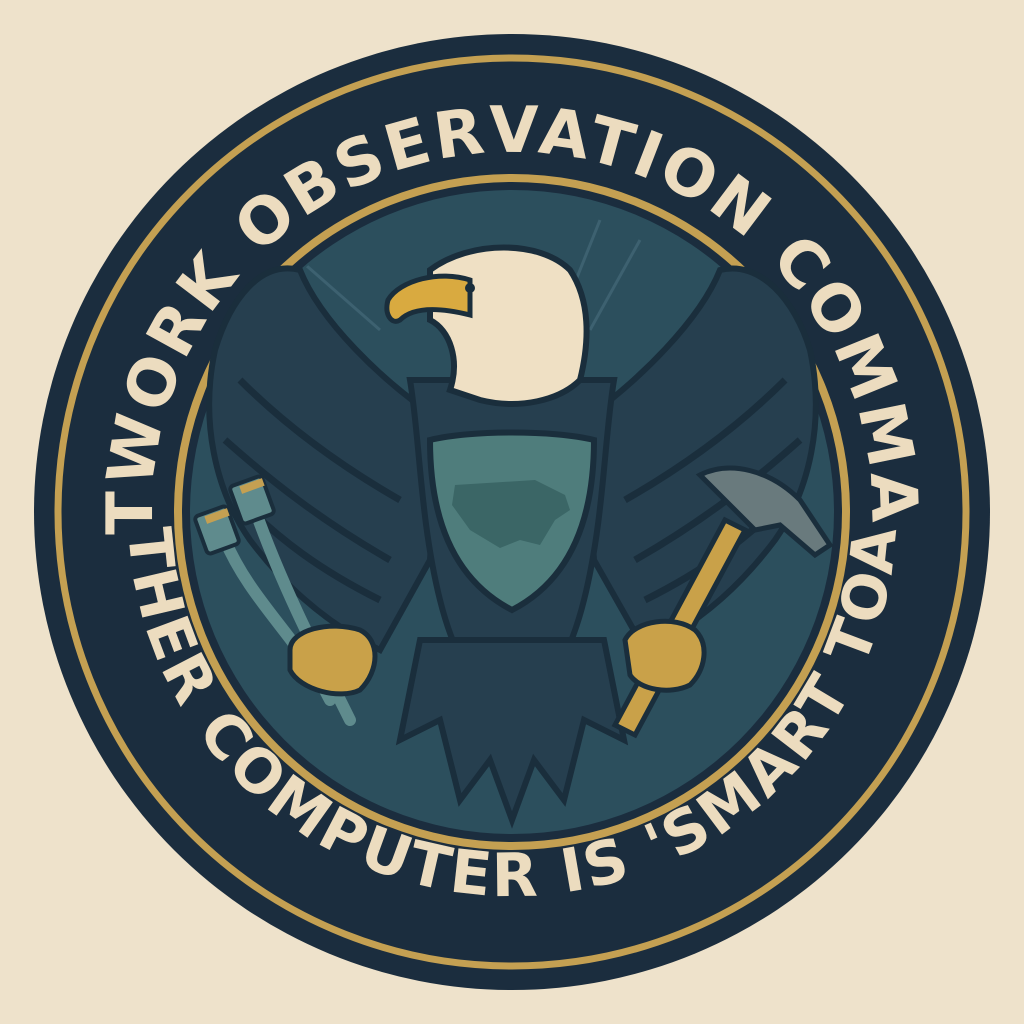 Image resolution: width=1024 pixels, height=1024 pixels. What do you see at coordinates (508, 325) in the screenshot?
I see `eagle-head` at bounding box center [508, 325].